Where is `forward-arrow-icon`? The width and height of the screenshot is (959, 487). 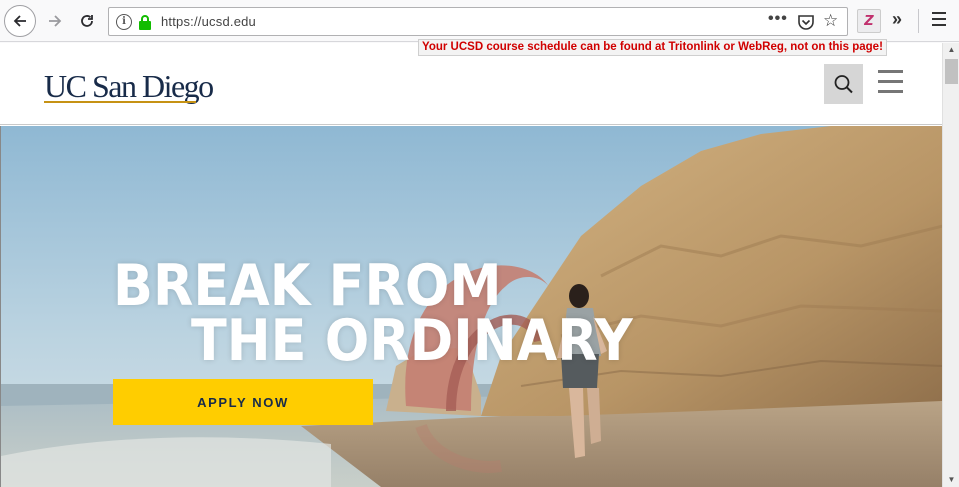 forward-arrow-icon is located at coordinates (55, 21).